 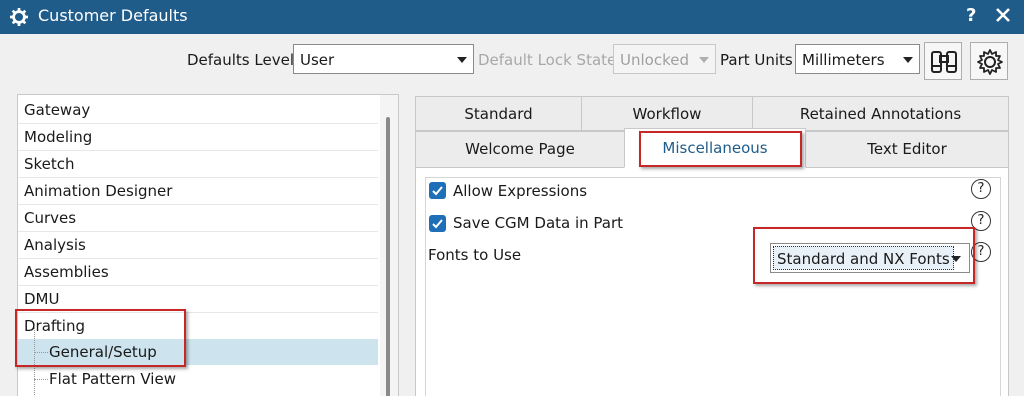 I want to click on tab-label: Workflow, so click(x=667, y=114).